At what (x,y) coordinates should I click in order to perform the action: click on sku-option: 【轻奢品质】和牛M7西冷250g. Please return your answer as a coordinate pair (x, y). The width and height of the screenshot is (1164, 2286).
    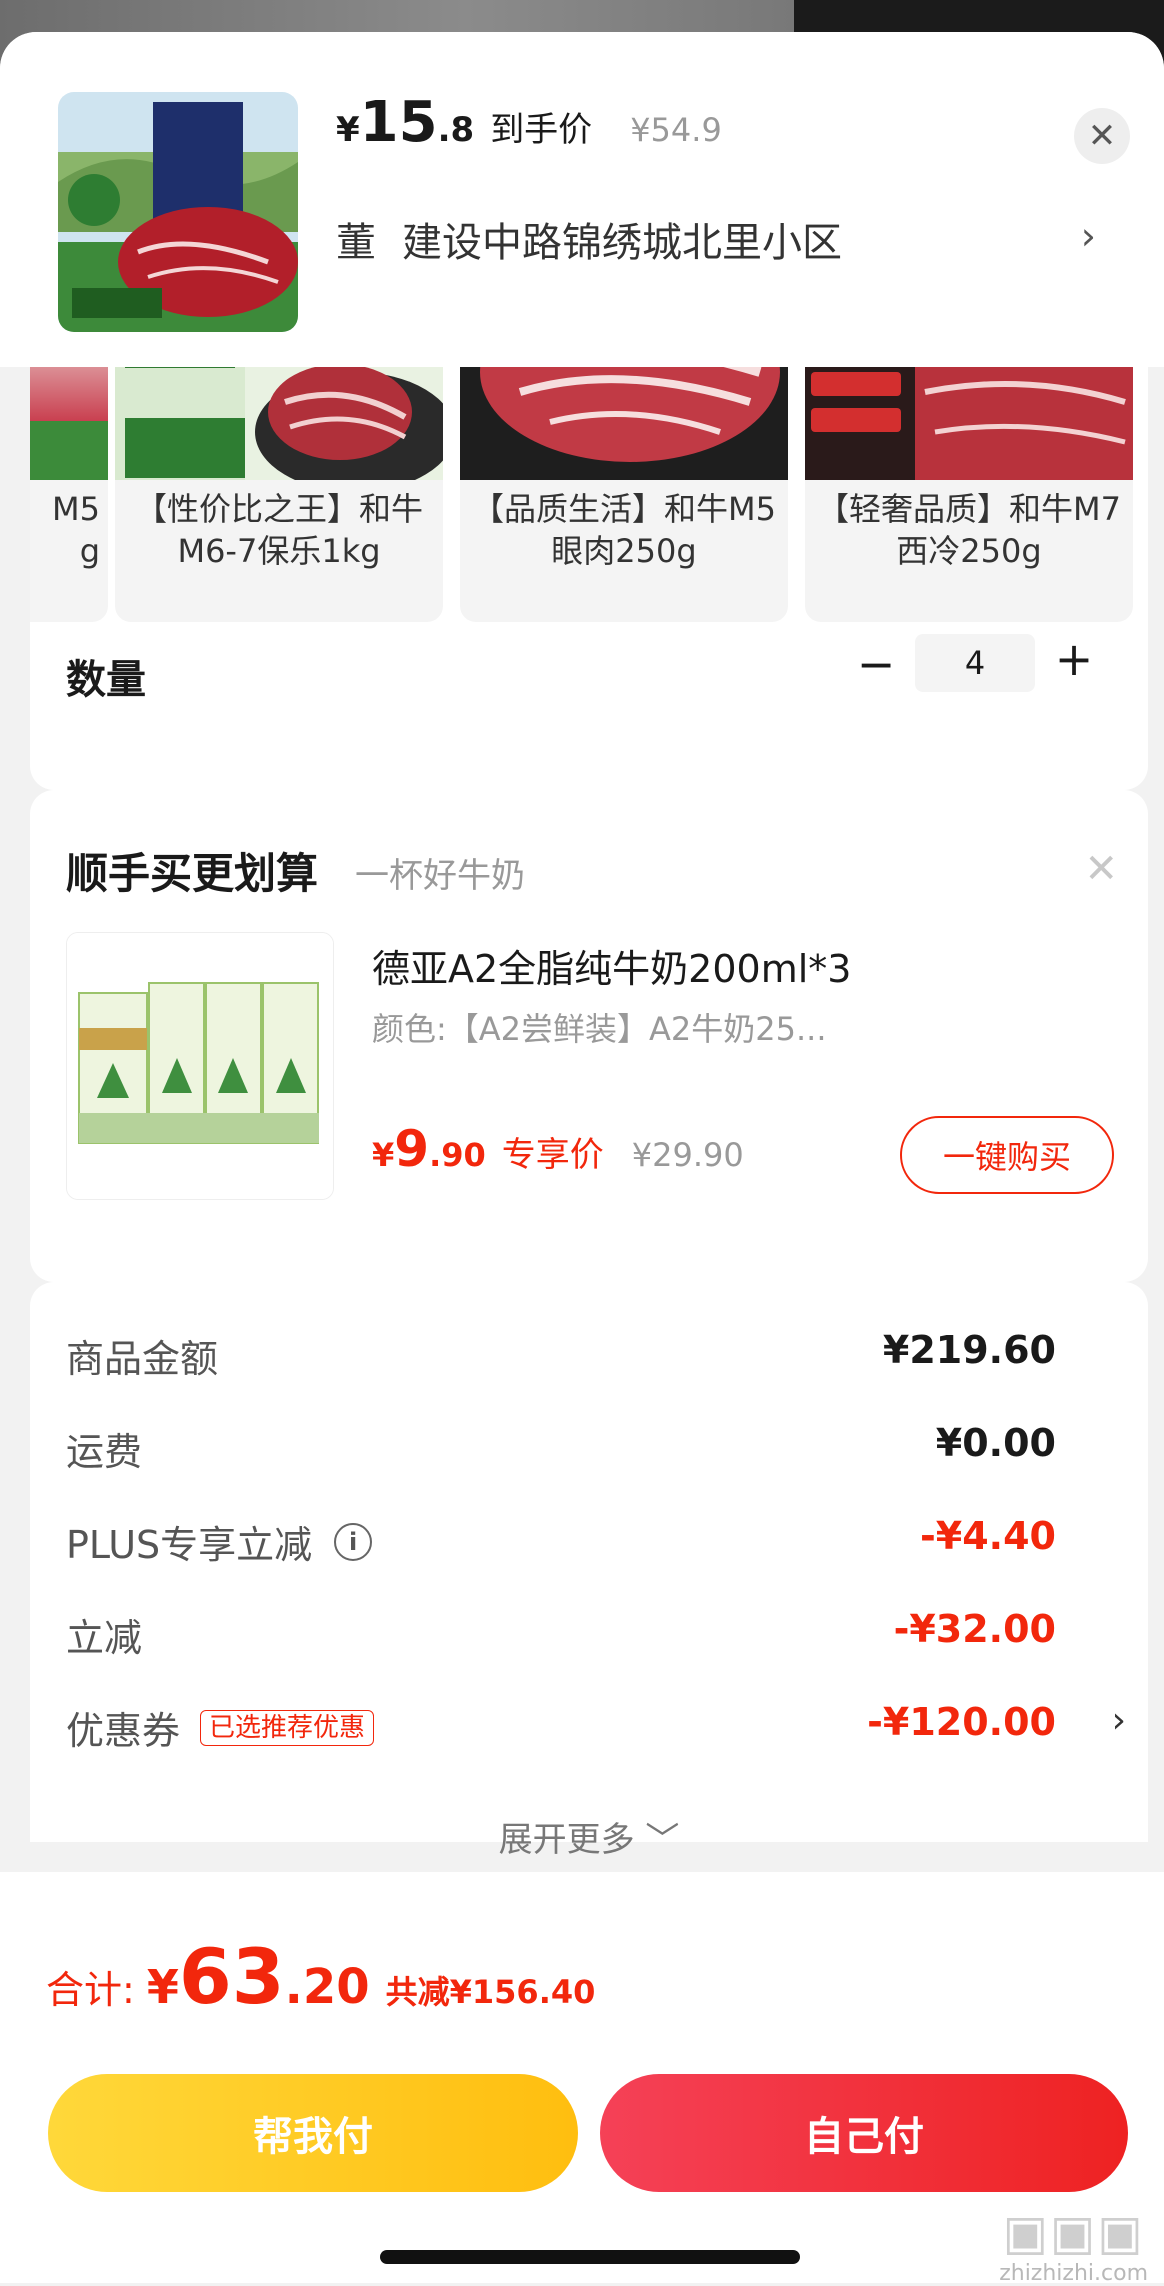
    Looking at the image, I should click on (969, 477).